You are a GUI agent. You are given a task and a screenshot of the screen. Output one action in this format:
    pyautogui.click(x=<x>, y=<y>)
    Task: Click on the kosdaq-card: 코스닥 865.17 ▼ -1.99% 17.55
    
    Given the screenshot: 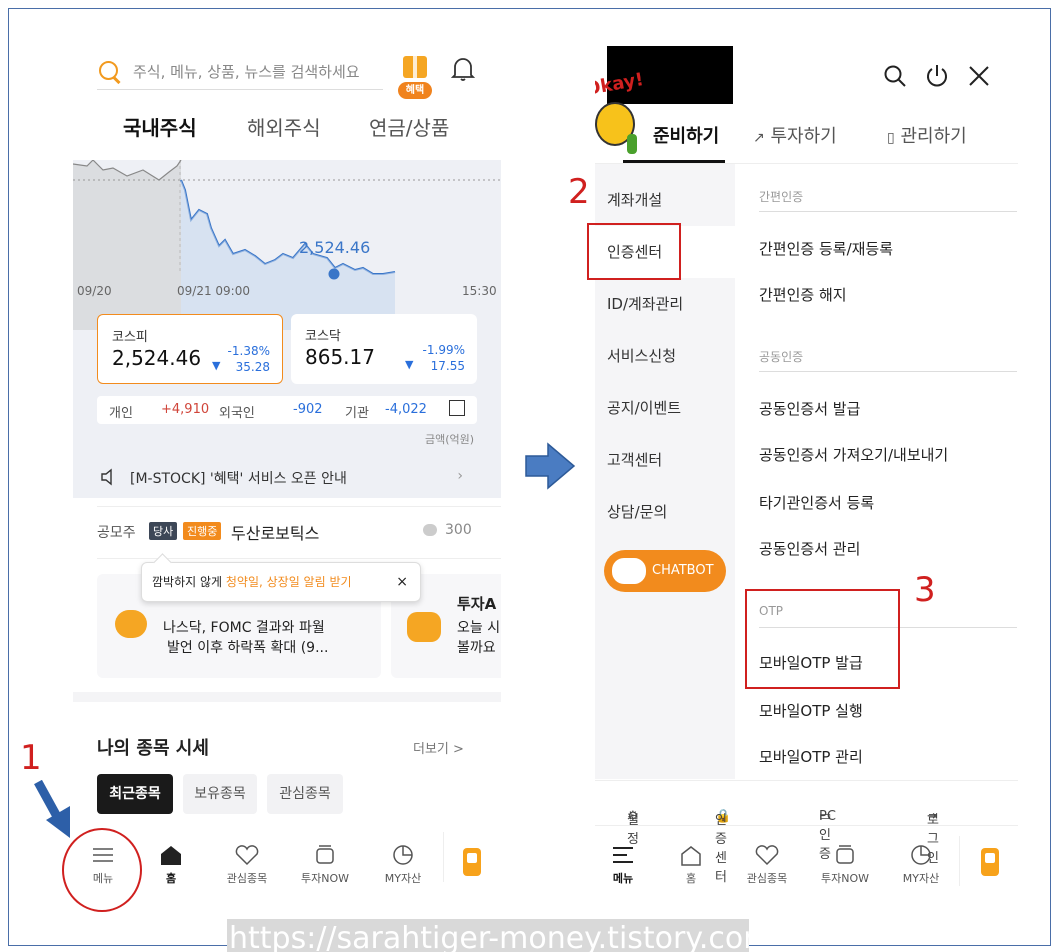 What is the action you would take?
    pyautogui.click(x=384, y=349)
    